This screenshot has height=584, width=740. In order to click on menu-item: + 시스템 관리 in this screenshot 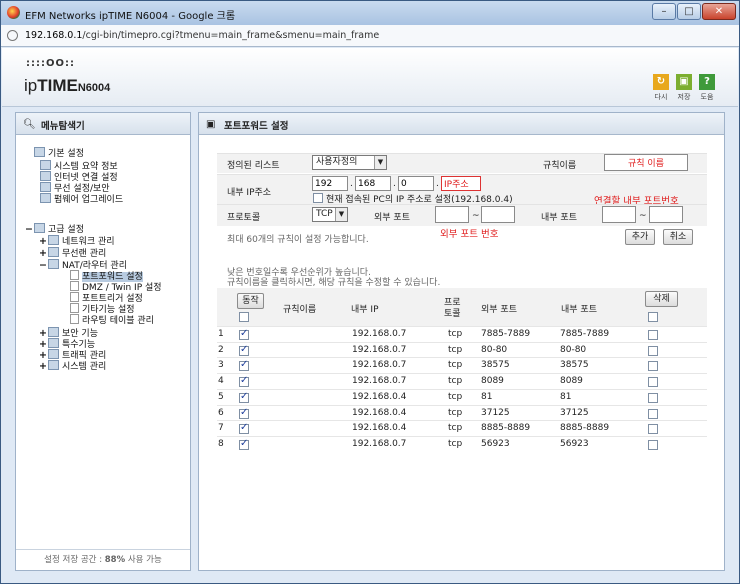, I will do `click(72, 366)`.